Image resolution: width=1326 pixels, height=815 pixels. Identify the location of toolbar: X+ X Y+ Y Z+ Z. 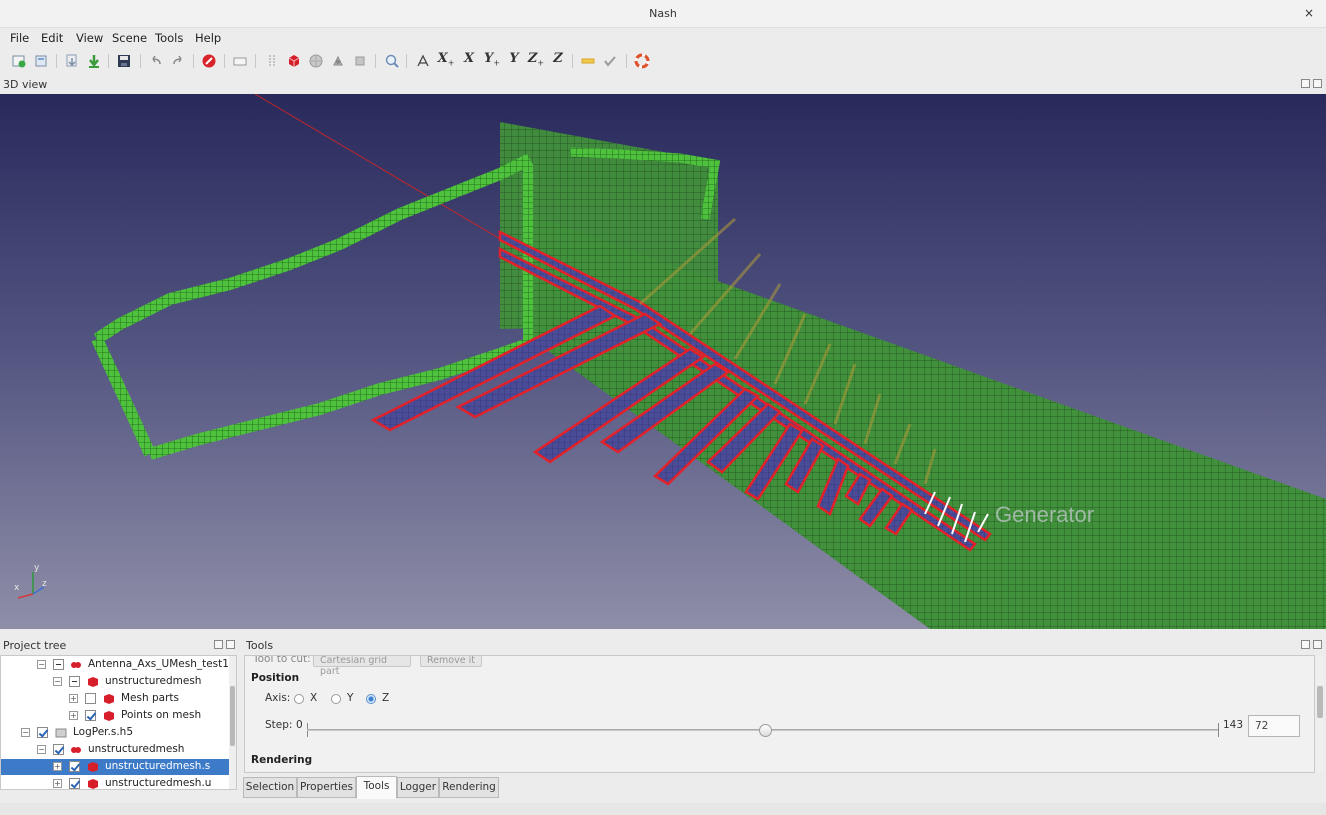
(663, 61).